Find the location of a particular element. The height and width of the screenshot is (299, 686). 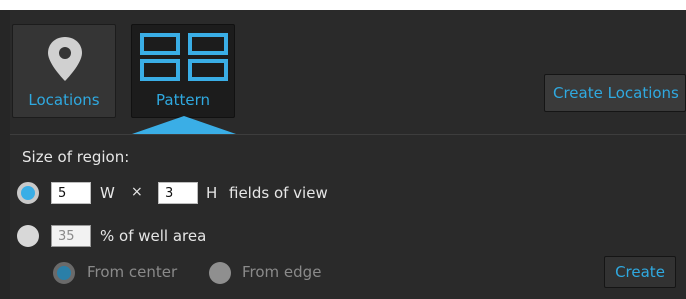

locations-label: Locations is located at coordinates (64, 100).